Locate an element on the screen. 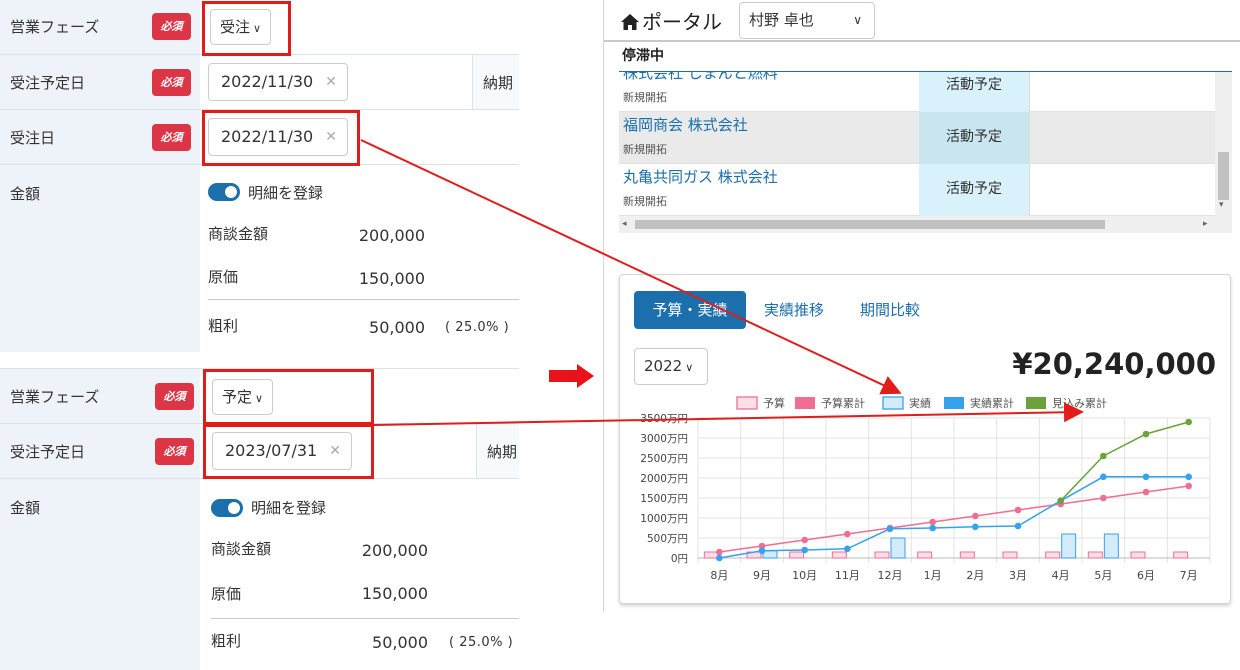 The height and width of the screenshot is (670, 1240). legend-label: 見込み累計 is located at coordinates (1079, 403).